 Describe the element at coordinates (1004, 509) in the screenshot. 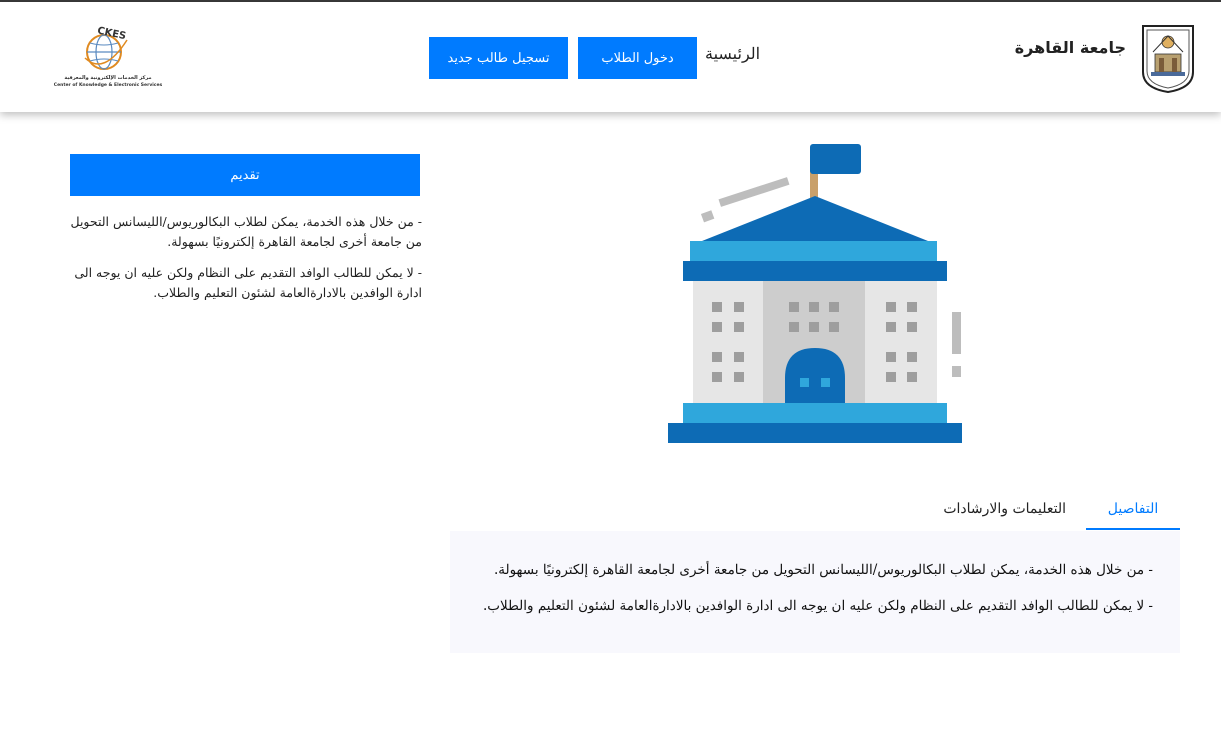

I see `tab-instructions: التعليمات والارشادات` at that location.